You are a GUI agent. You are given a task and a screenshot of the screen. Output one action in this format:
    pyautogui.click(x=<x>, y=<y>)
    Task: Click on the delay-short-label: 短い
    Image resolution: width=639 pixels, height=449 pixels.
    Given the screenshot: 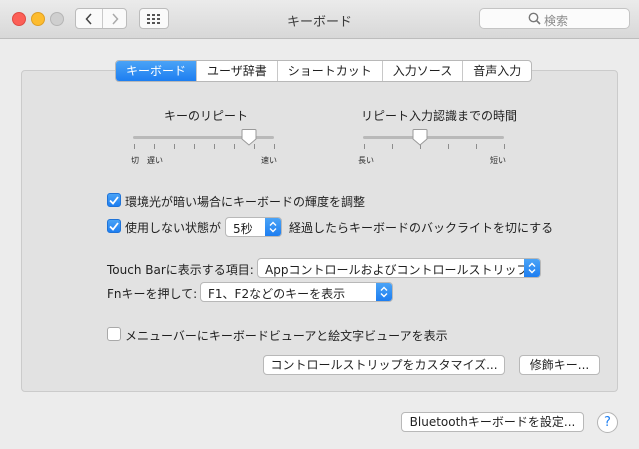 What is the action you would take?
    pyautogui.click(x=498, y=160)
    